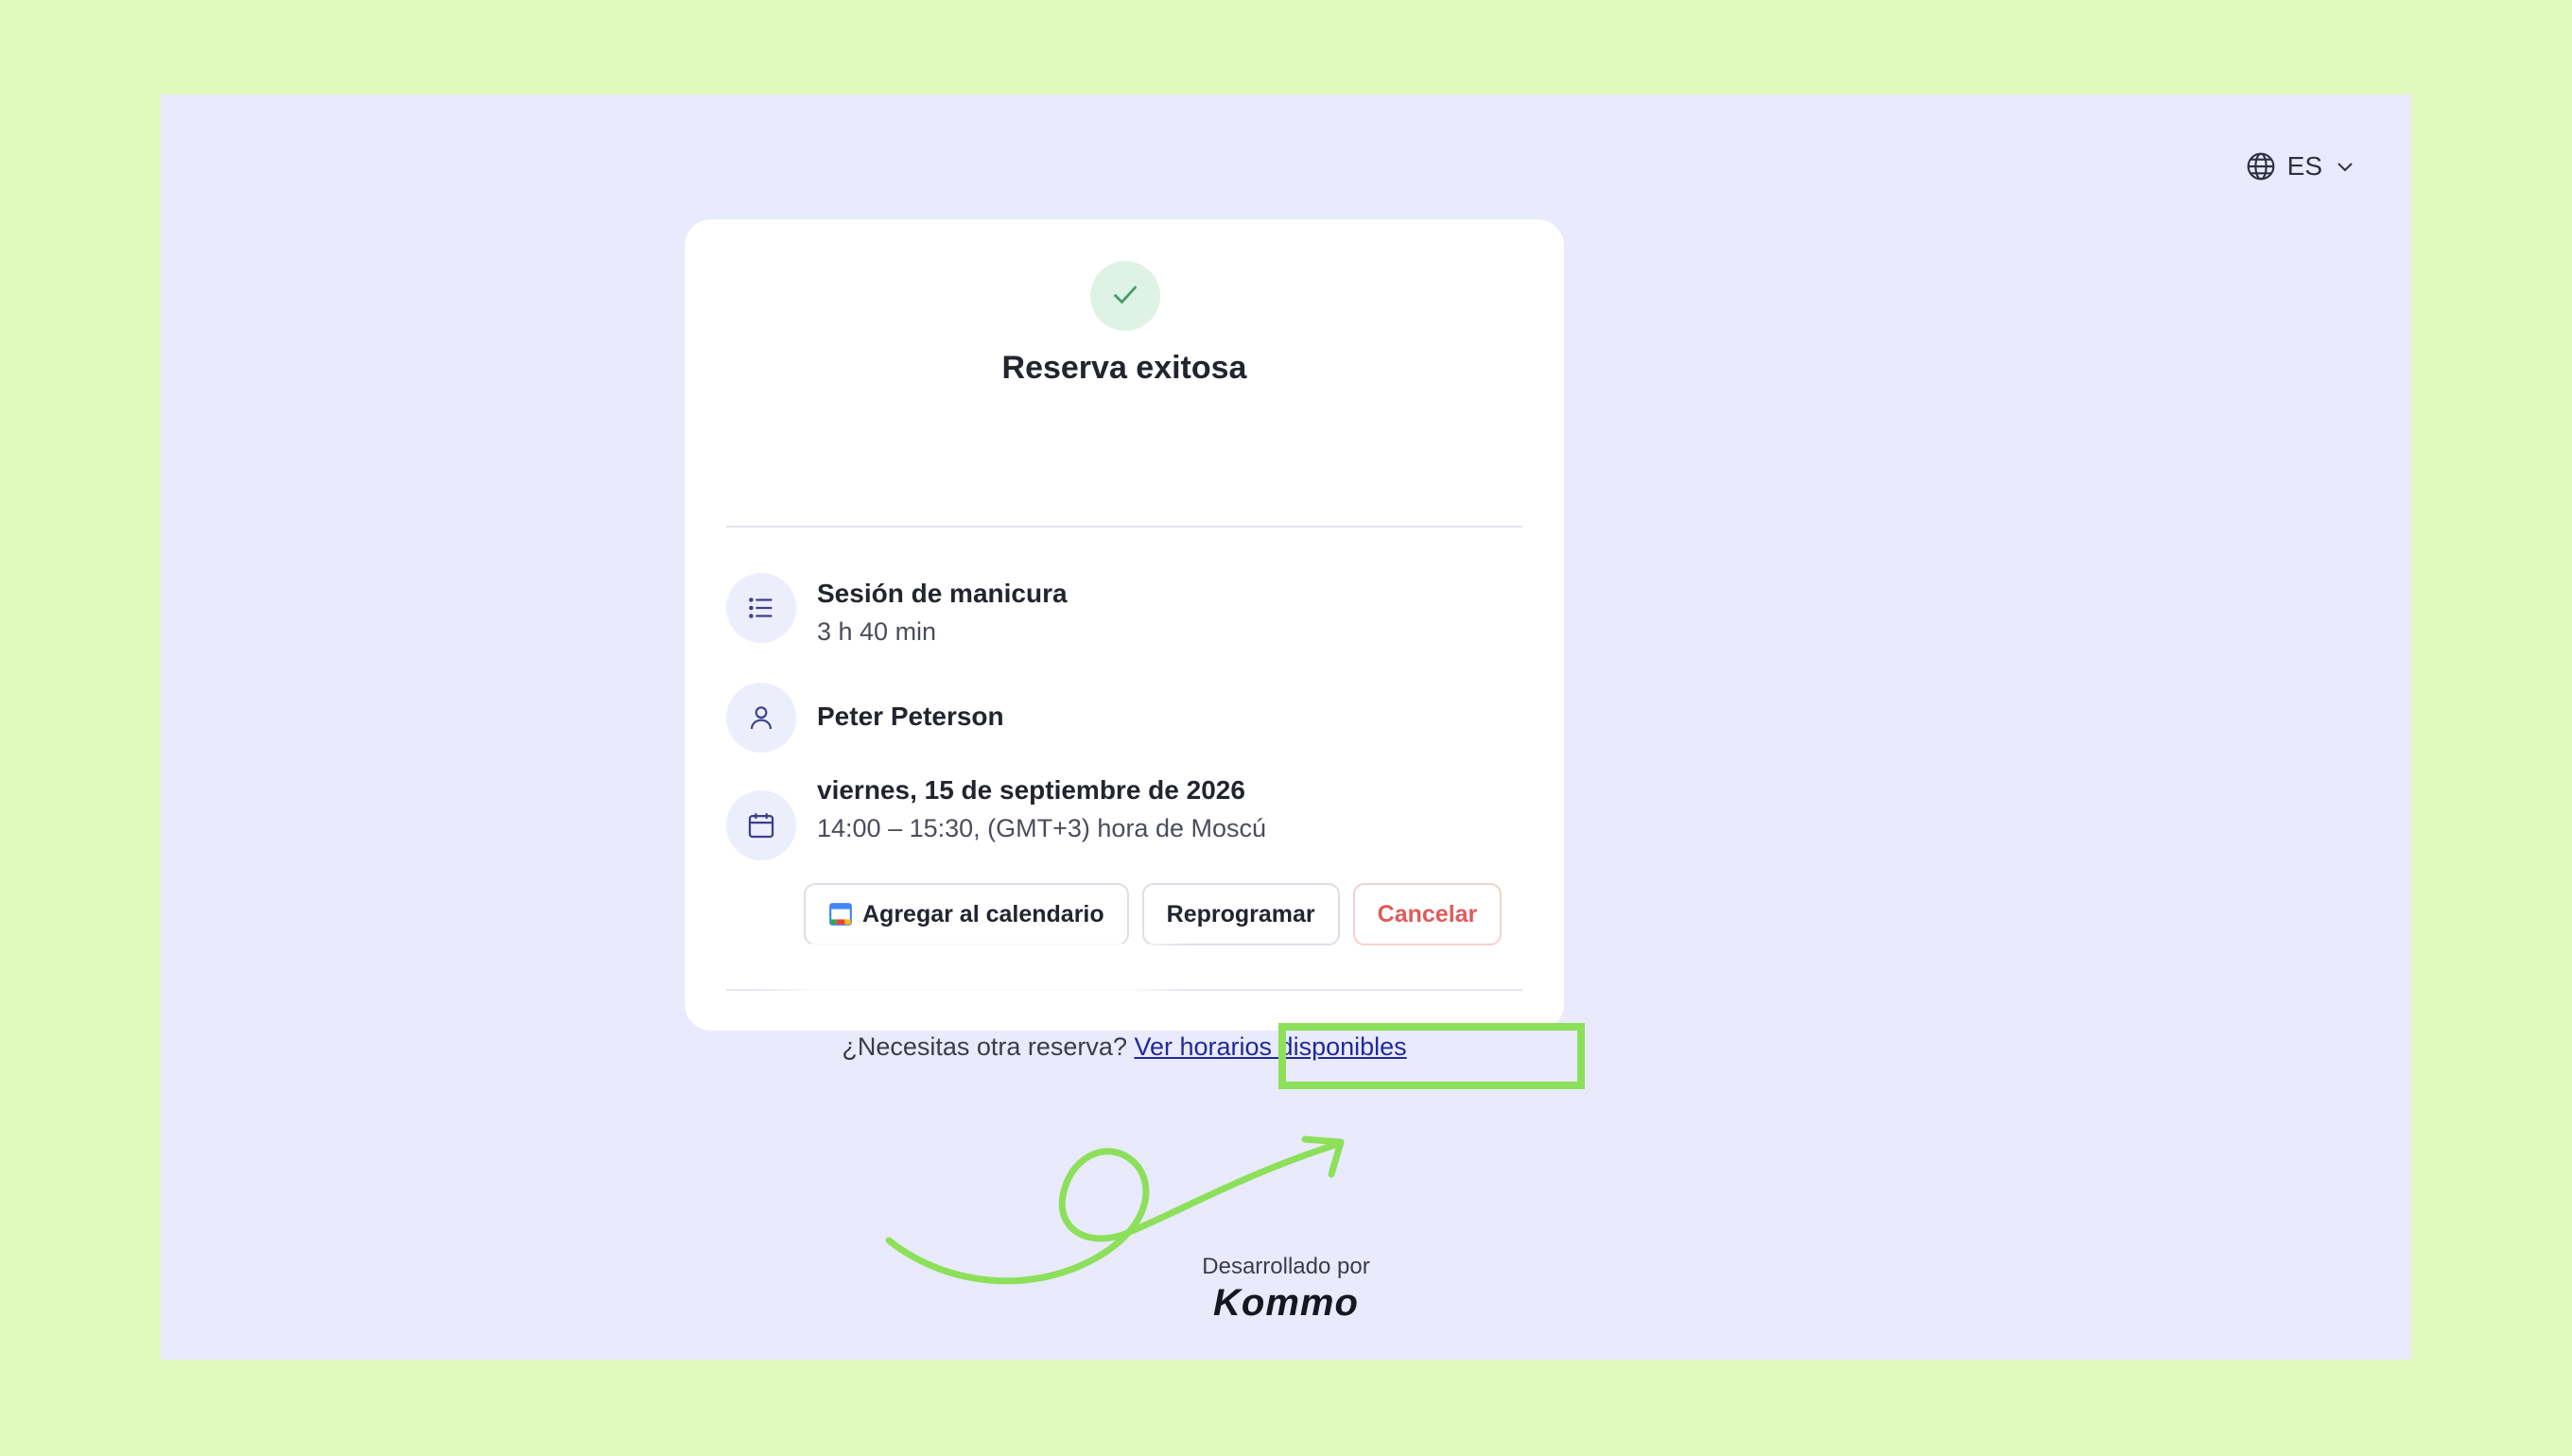  I want to click on language-selector: ES, so click(2301, 166).